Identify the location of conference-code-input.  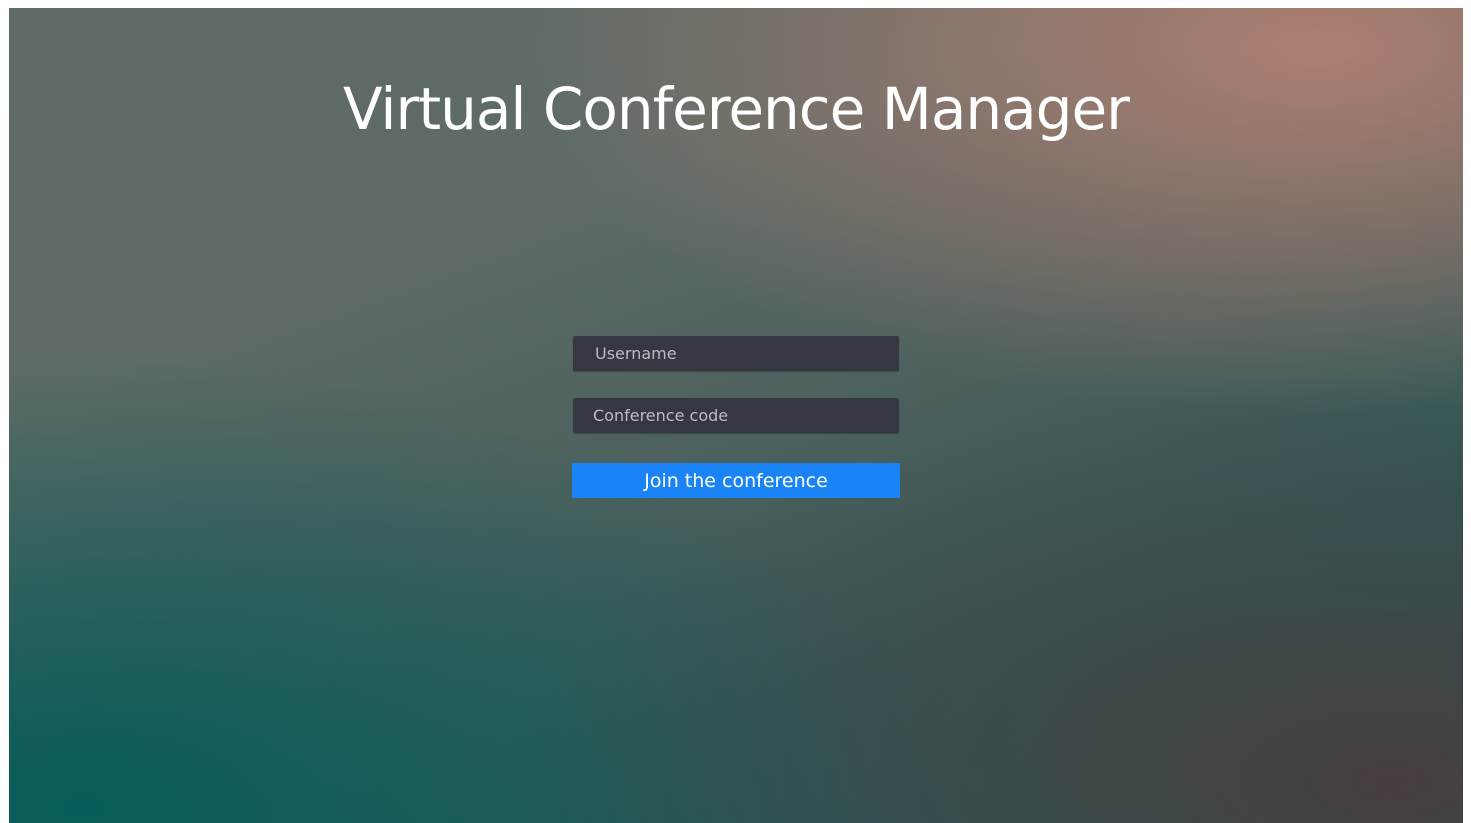
(736, 415).